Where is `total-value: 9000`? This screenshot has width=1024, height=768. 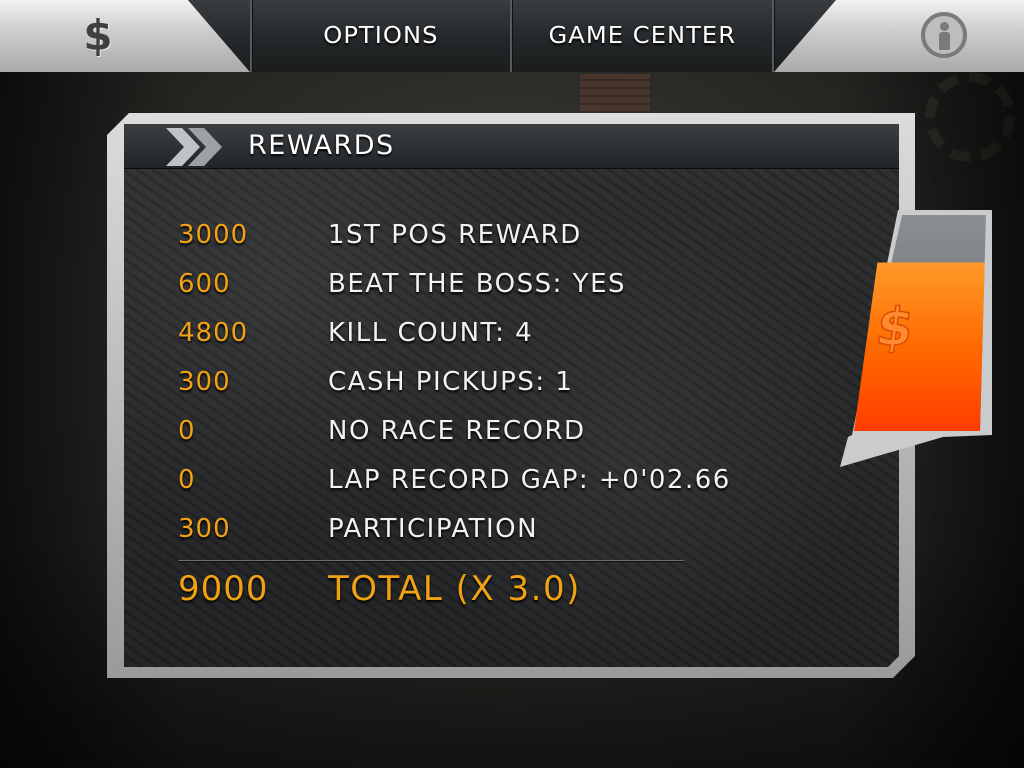 total-value: 9000 is located at coordinates (223, 589).